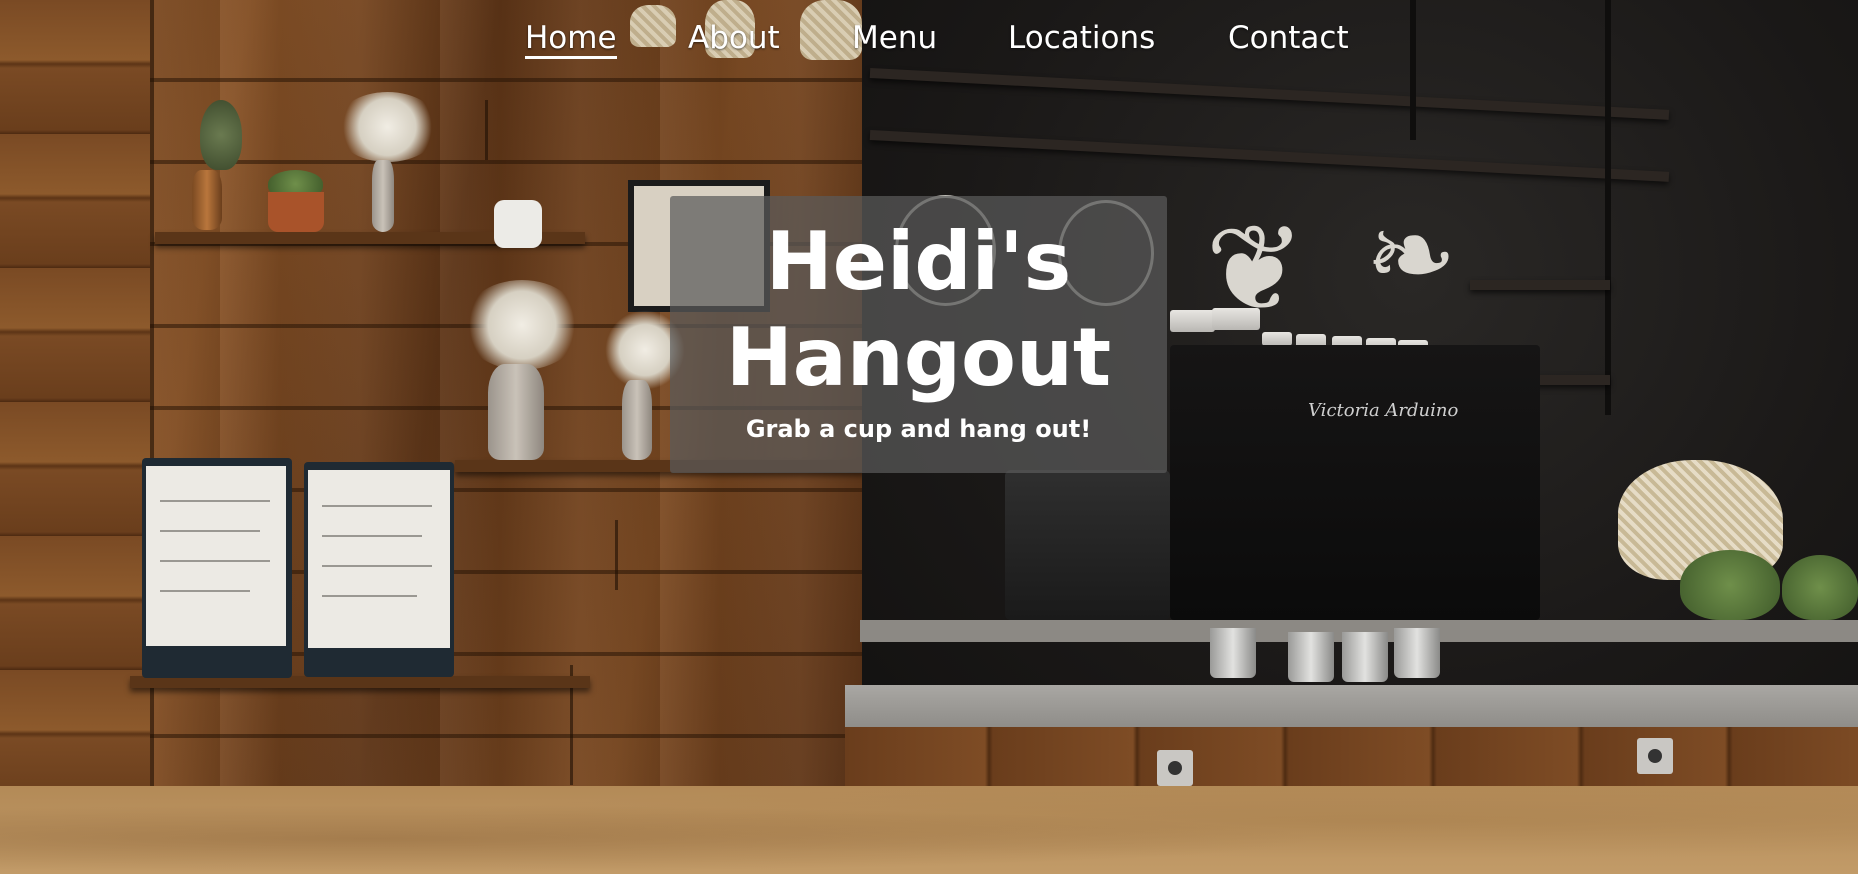 The image size is (1858, 874). I want to click on white-cup, so click(518, 224).